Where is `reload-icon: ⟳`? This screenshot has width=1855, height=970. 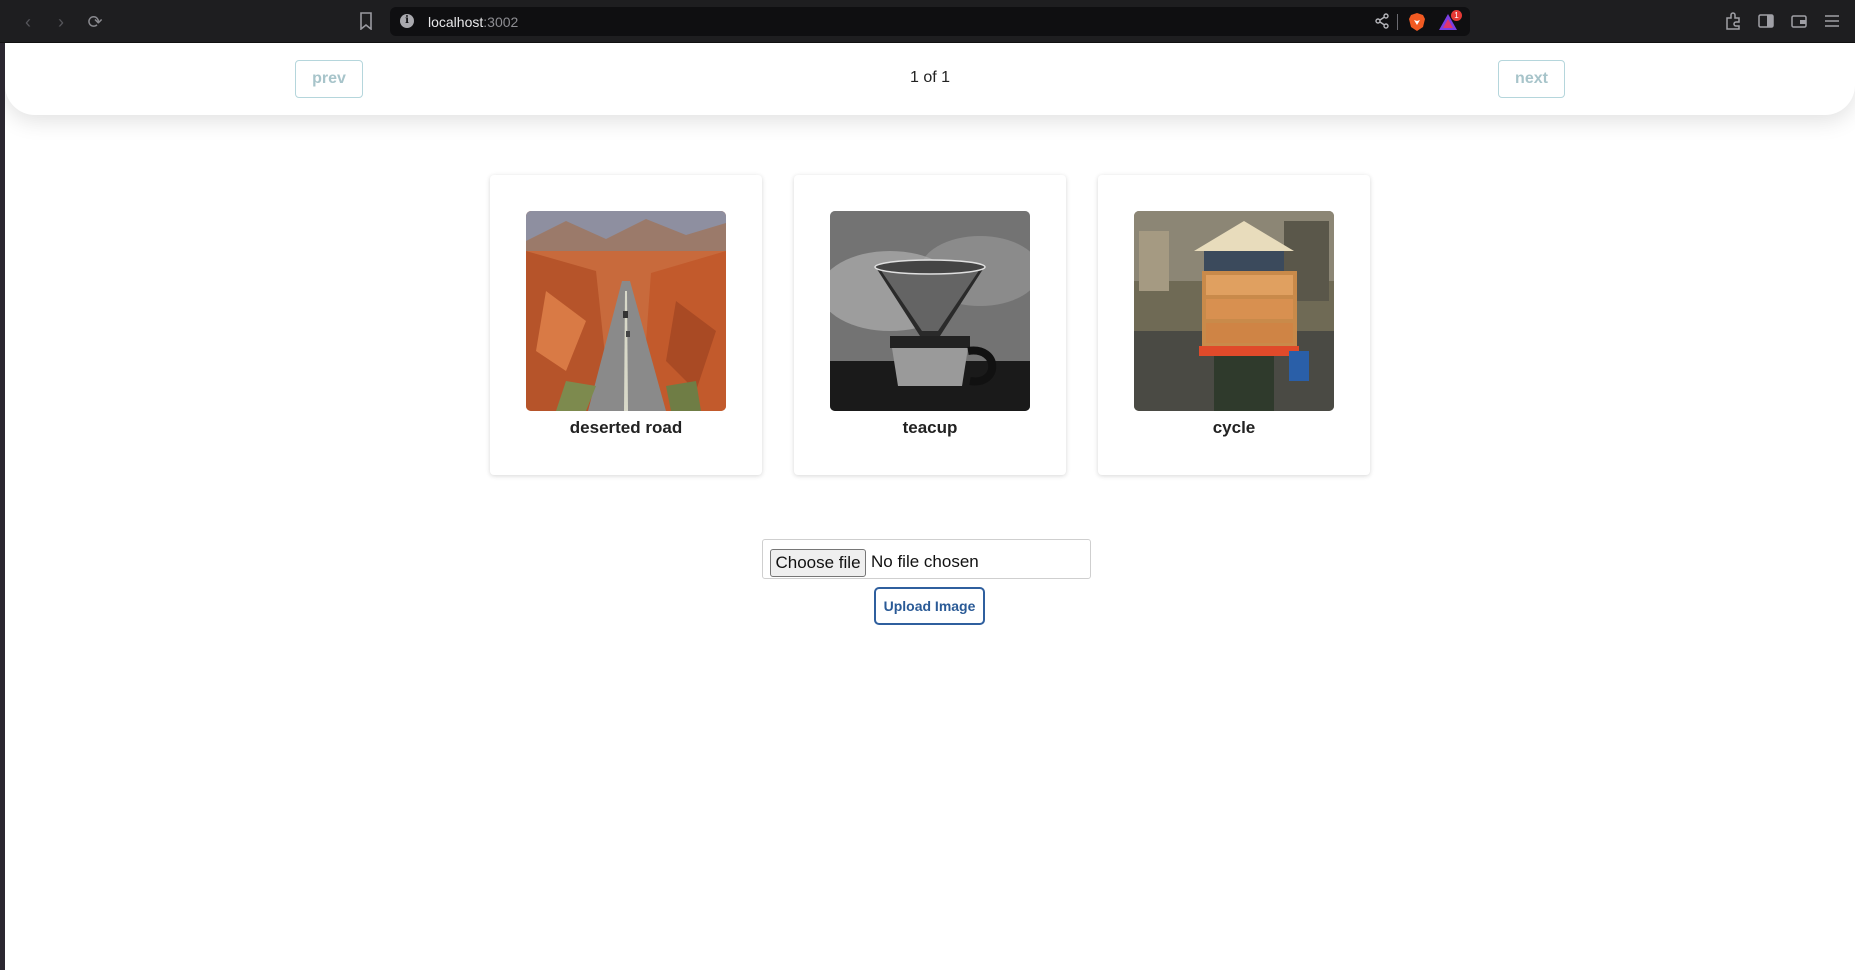 reload-icon: ⟳ is located at coordinates (95, 22).